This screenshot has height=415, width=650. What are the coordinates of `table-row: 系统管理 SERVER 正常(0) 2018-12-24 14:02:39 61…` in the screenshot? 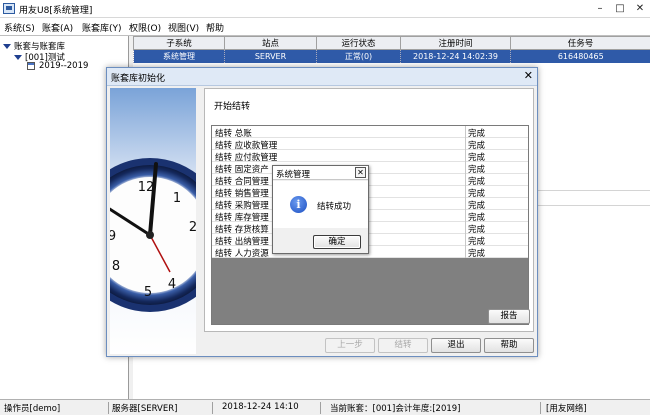 It's located at (391, 56).